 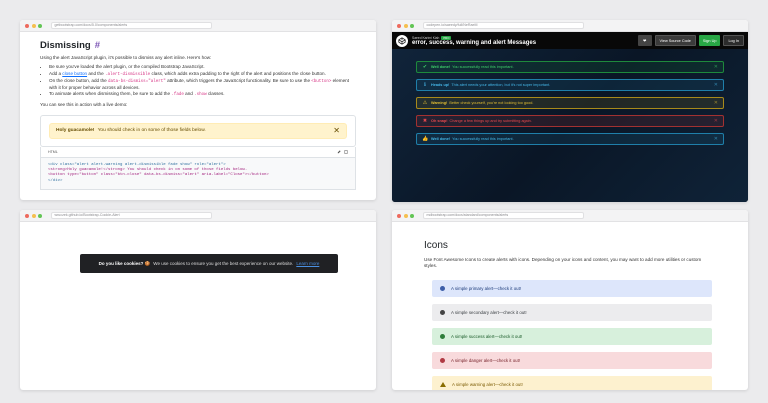 What do you see at coordinates (439, 121) in the screenshot?
I see `alert-strong: Oh snap!` at bounding box center [439, 121].